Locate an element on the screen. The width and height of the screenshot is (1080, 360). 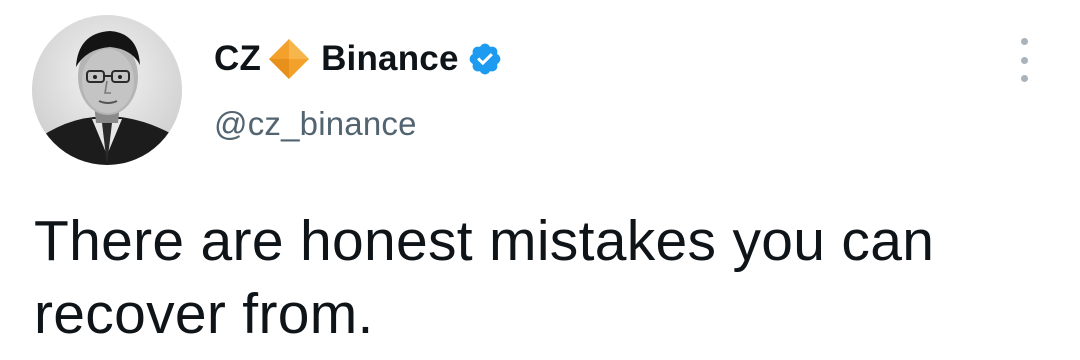
tweet-text-line-2: recover from. is located at coordinates (204, 314).